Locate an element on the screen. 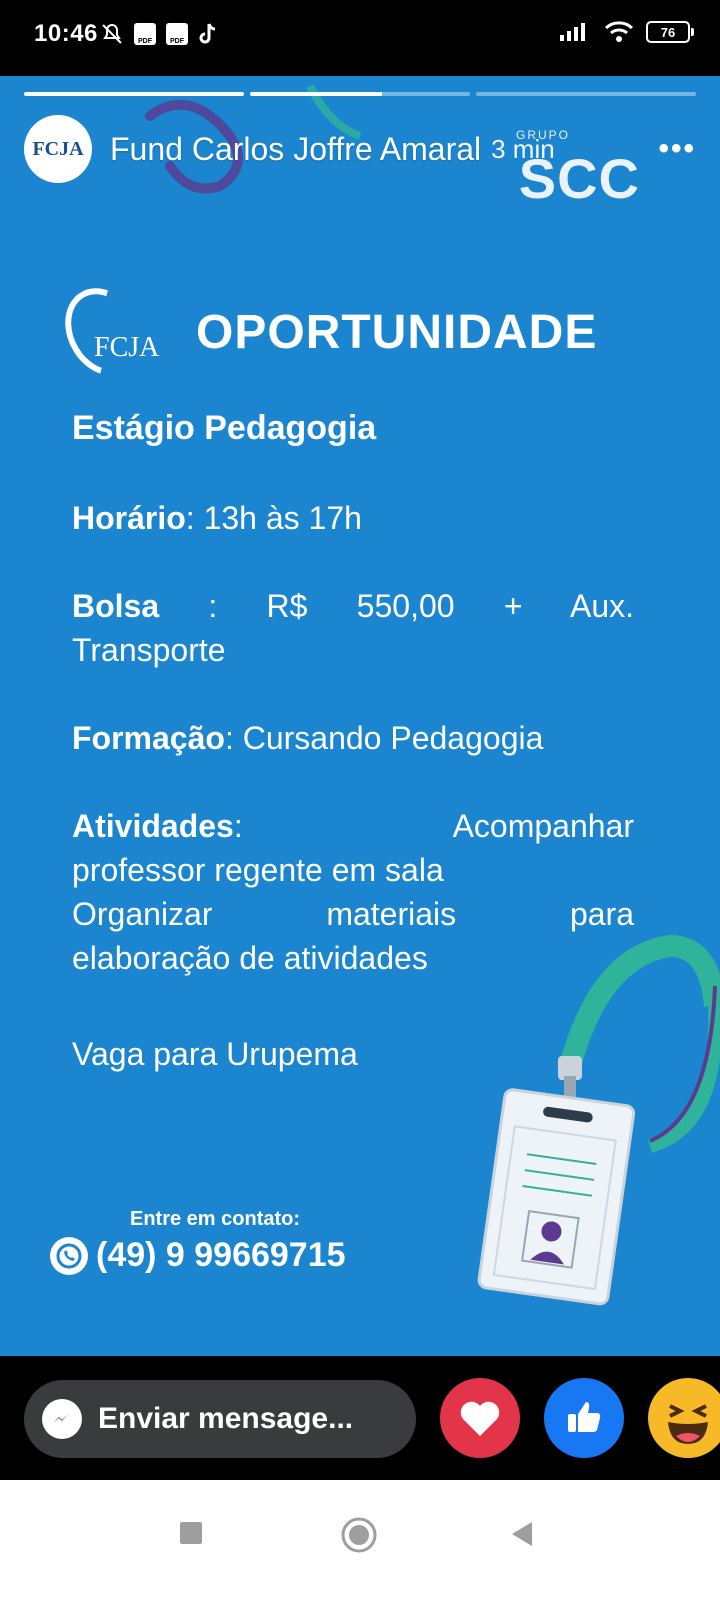 Image resolution: width=720 pixels, height=1600 pixels. contact-label: Entre em contato: is located at coordinates (215, 1219).